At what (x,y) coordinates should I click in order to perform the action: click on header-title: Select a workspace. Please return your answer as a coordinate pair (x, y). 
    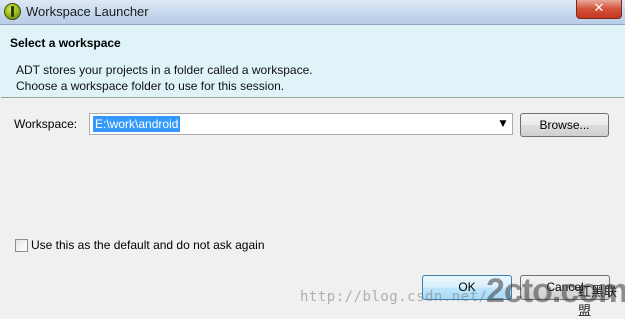
    Looking at the image, I should click on (65, 43).